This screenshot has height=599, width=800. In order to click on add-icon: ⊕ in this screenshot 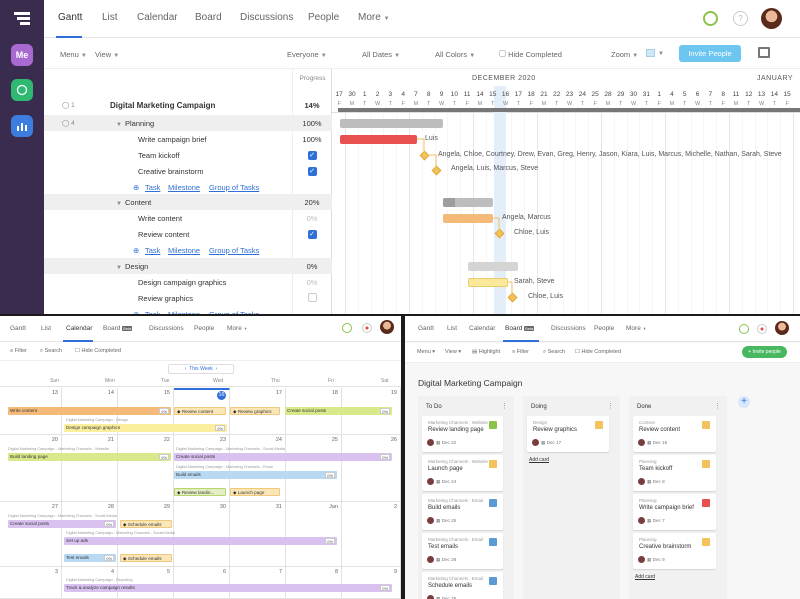, I will do `click(136, 312)`.